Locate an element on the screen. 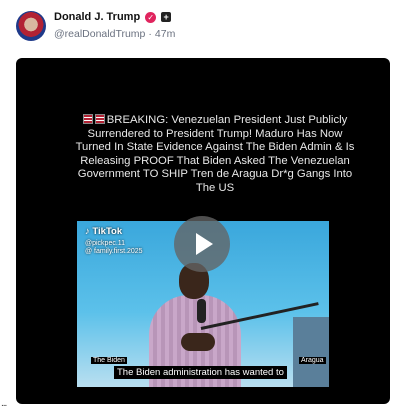  play-icon is located at coordinates (204, 244).